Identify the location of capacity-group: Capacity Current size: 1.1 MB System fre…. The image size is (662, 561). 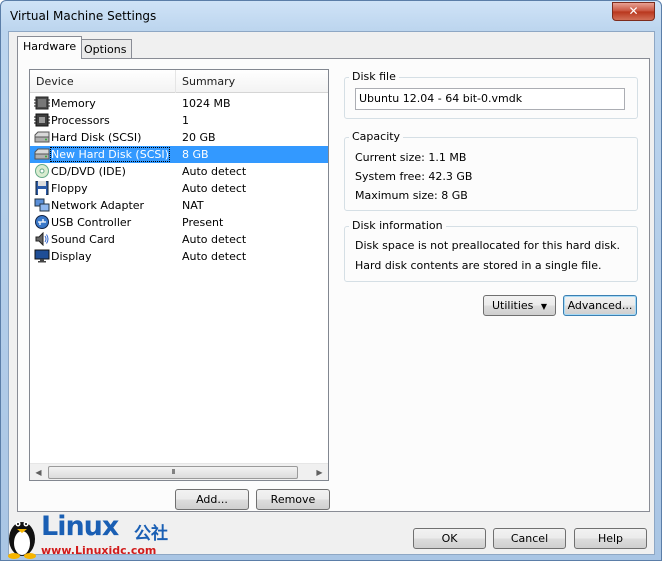
(491, 170).